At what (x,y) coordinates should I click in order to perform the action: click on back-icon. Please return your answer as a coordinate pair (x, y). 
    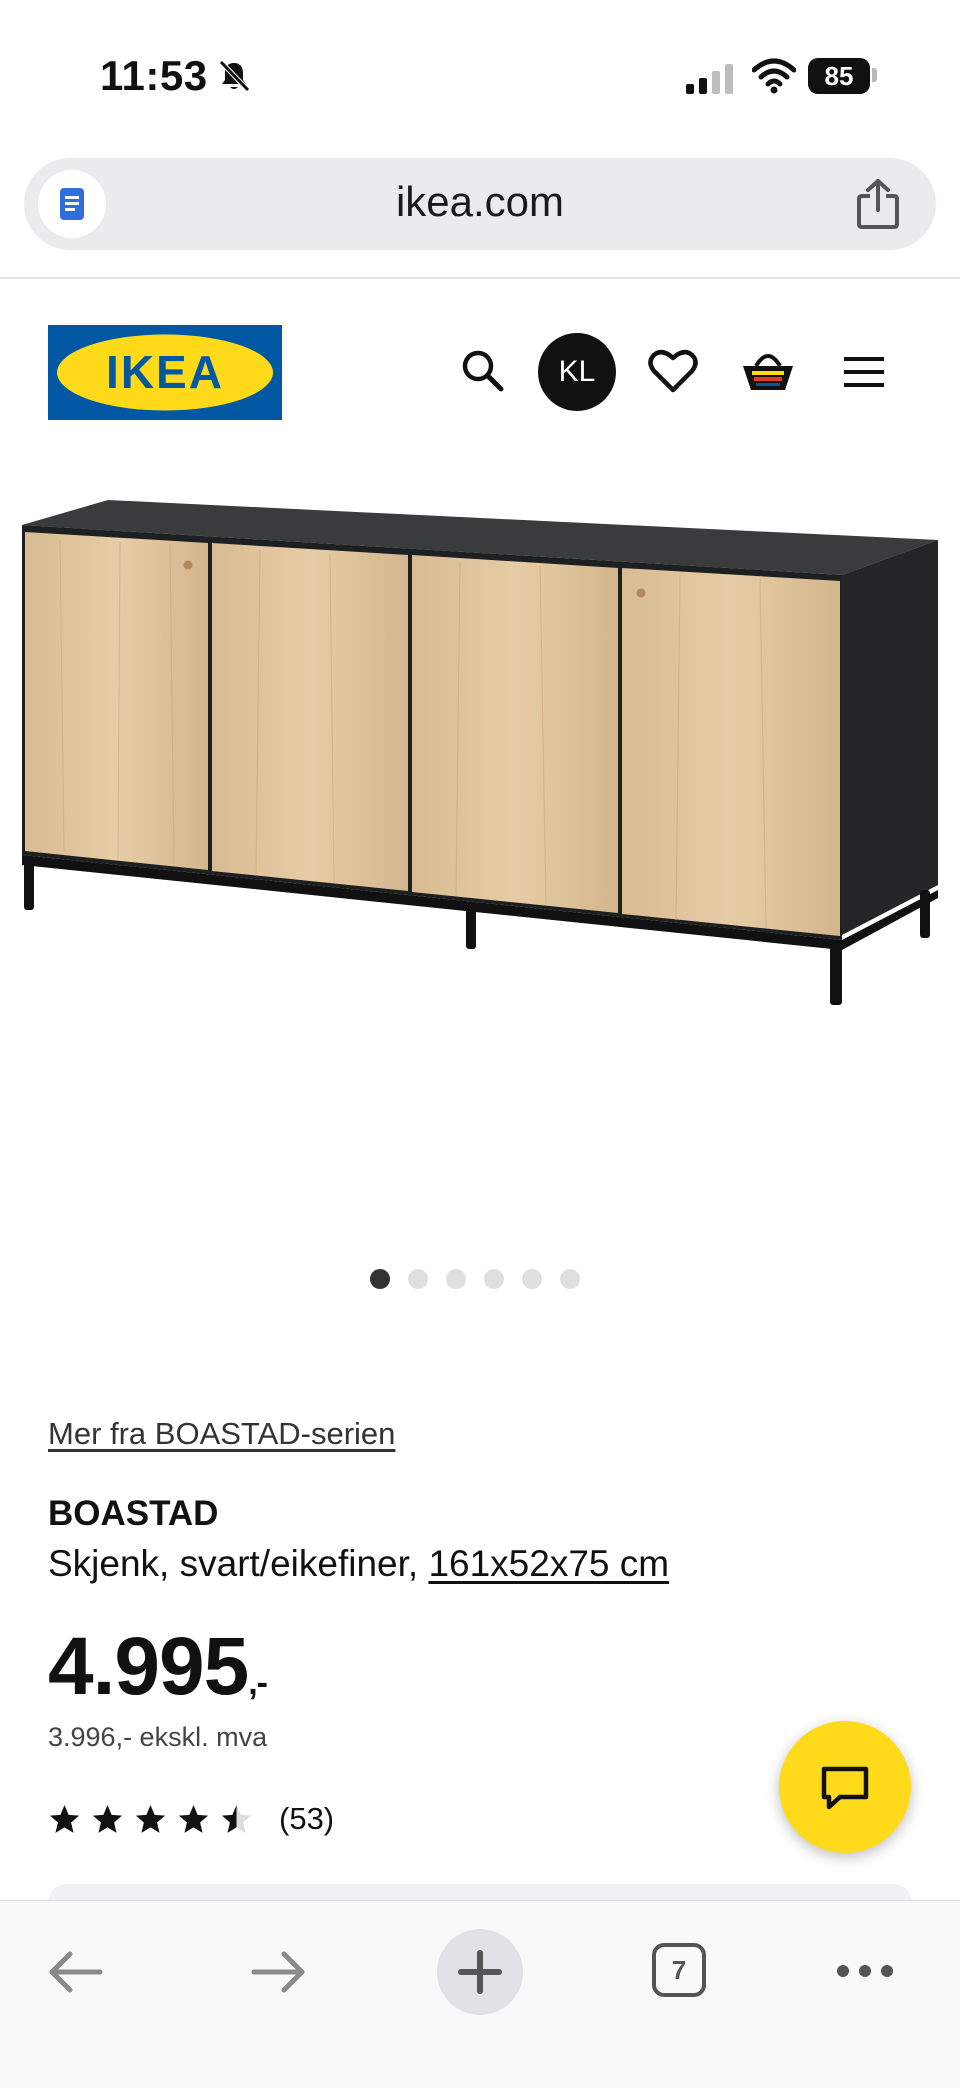
    Looking at the image, I should click on (75, 1972).